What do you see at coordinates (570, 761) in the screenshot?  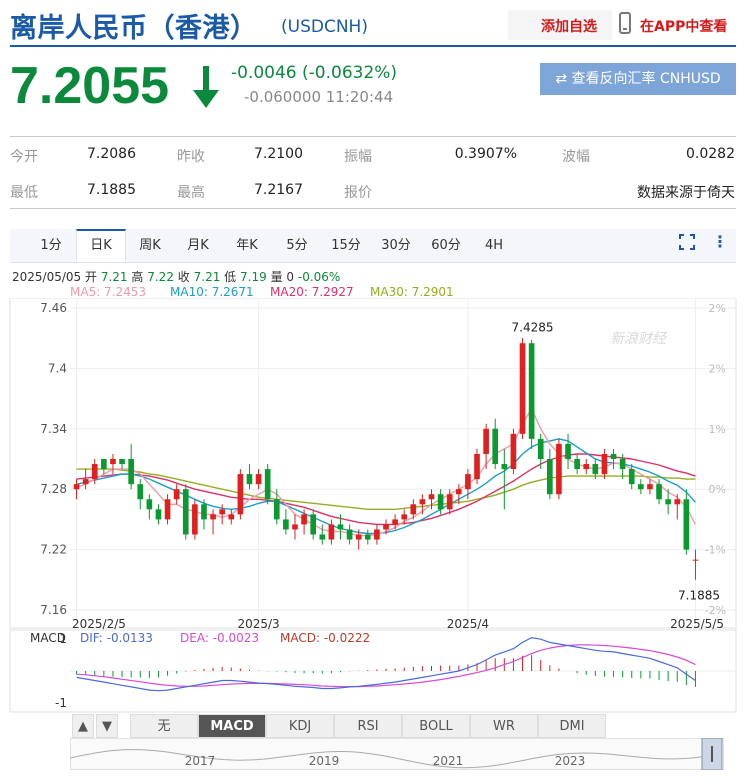 I see `timeline-year-label: 2023` at bounding box center [570, 761].